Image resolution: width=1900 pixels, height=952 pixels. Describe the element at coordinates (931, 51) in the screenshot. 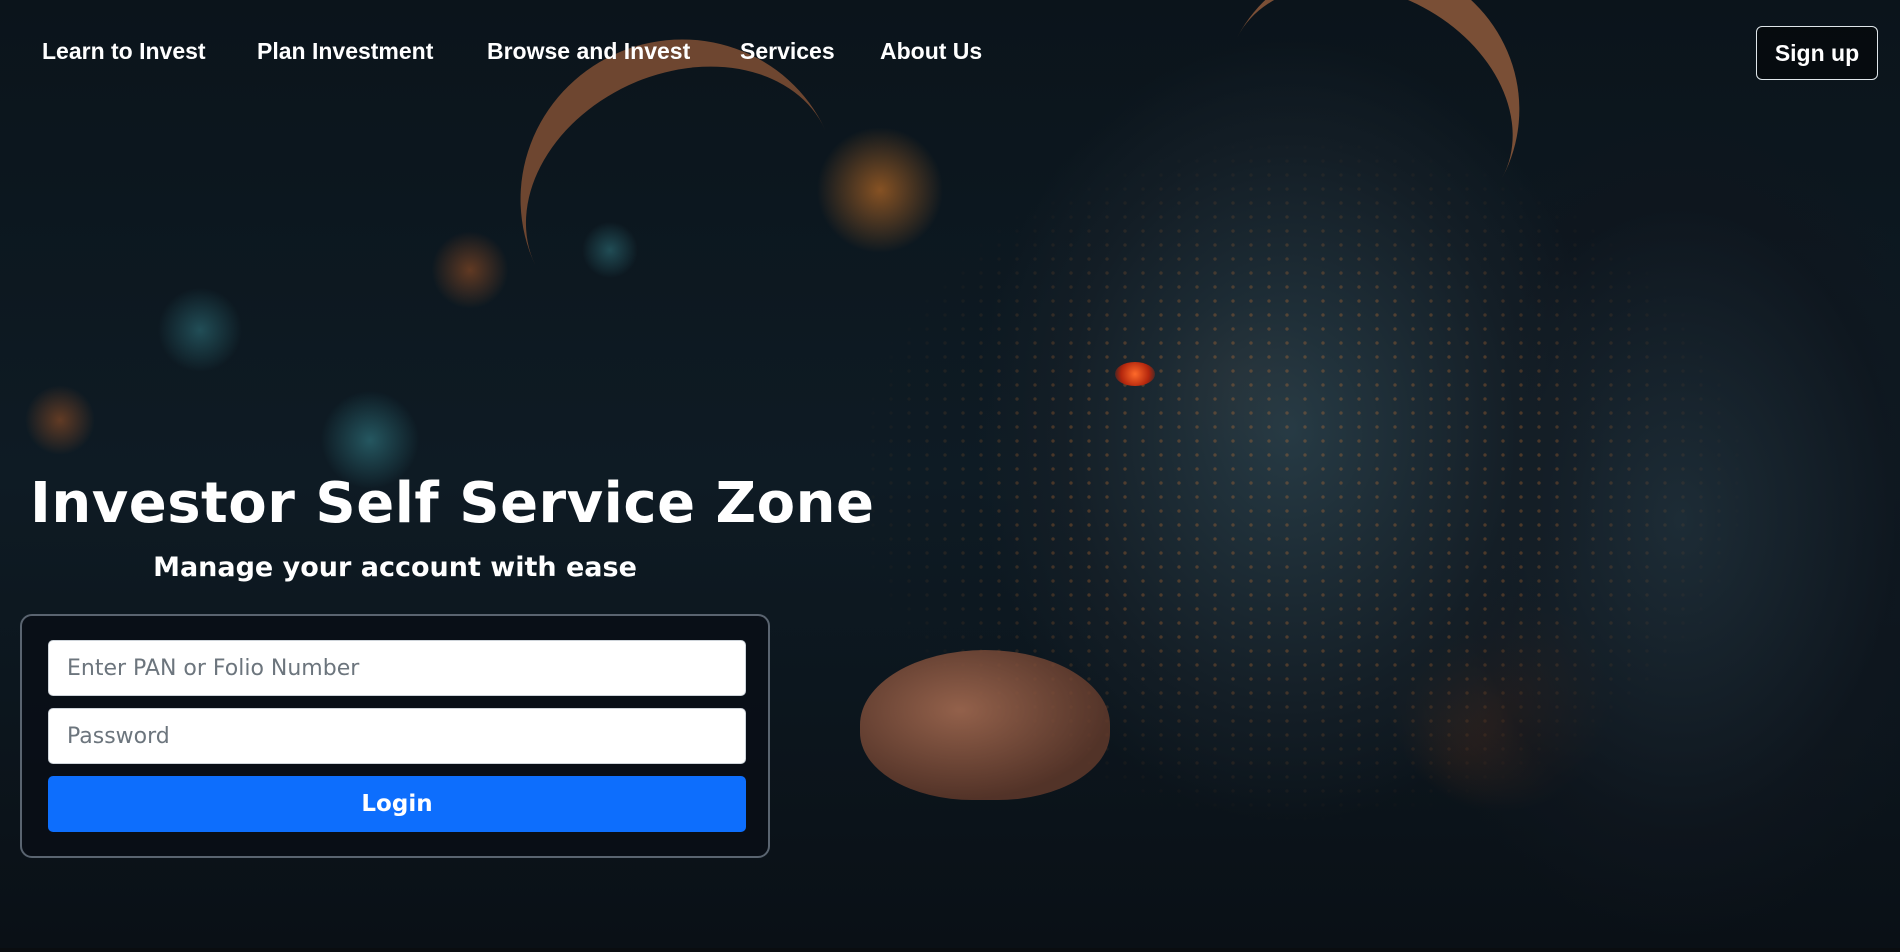

I see `nav-about-us: About Us` at that location.